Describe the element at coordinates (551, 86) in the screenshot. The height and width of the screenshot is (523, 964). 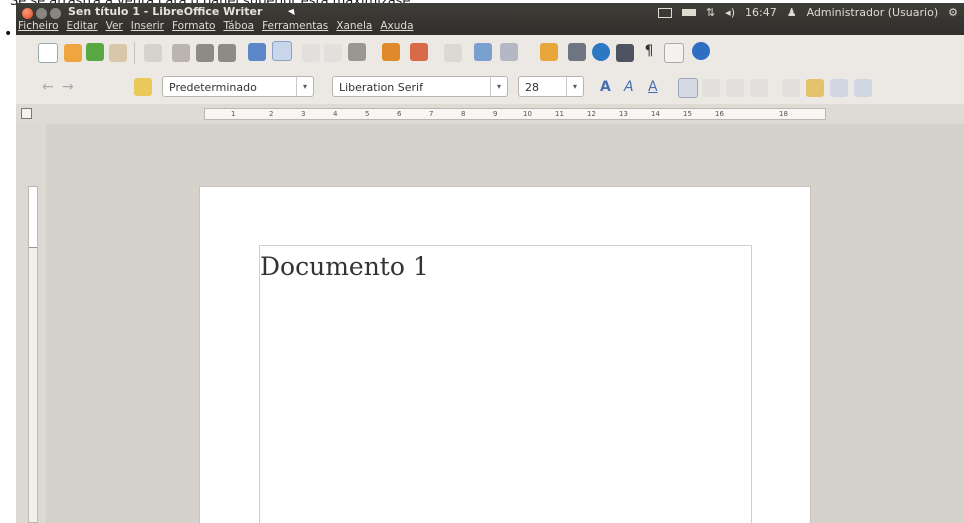
I see `font-size-select: 28 ▾` at that location.